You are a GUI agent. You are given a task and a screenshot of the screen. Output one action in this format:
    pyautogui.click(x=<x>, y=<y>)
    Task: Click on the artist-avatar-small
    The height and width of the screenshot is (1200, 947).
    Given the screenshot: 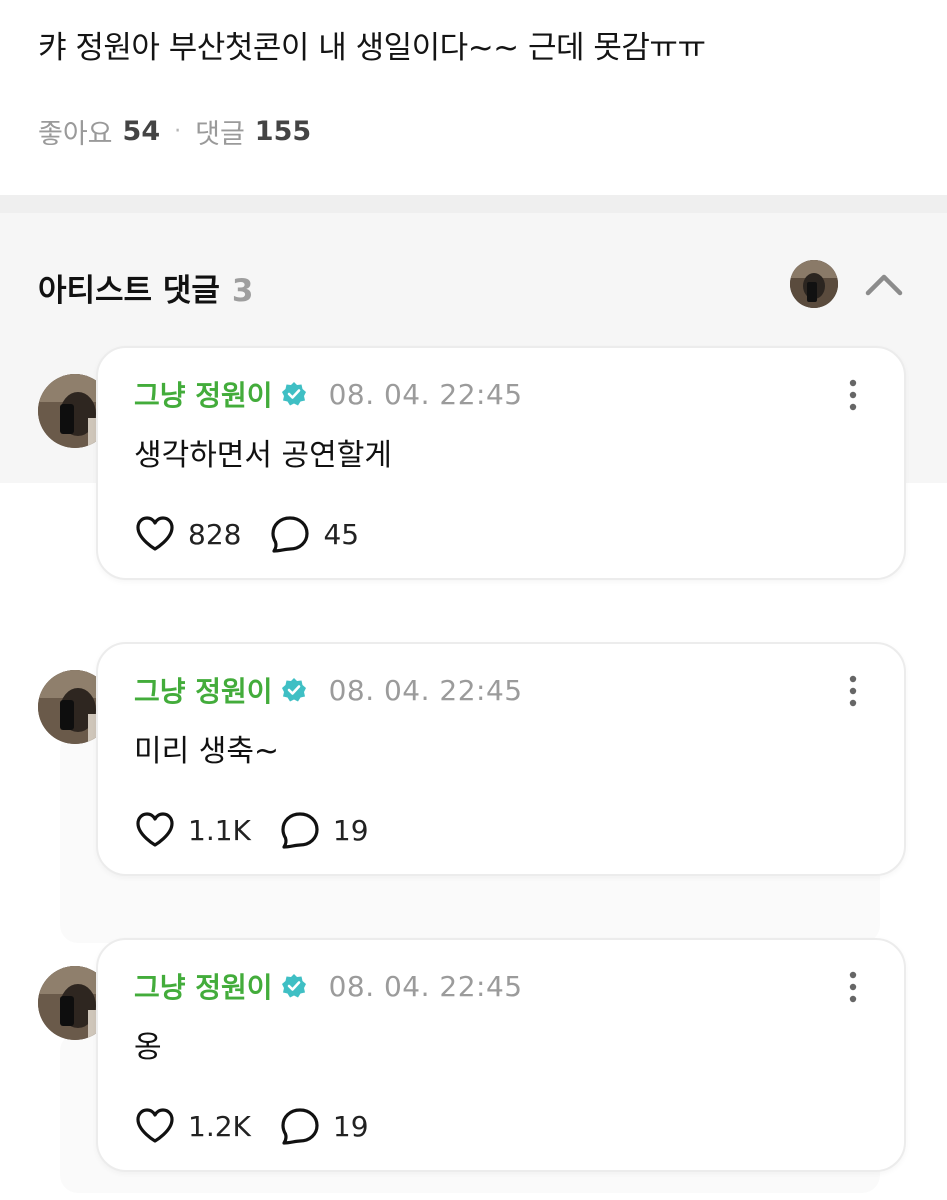 What is the action you would take?
    pyautogui.click(x=814, y=284)
    